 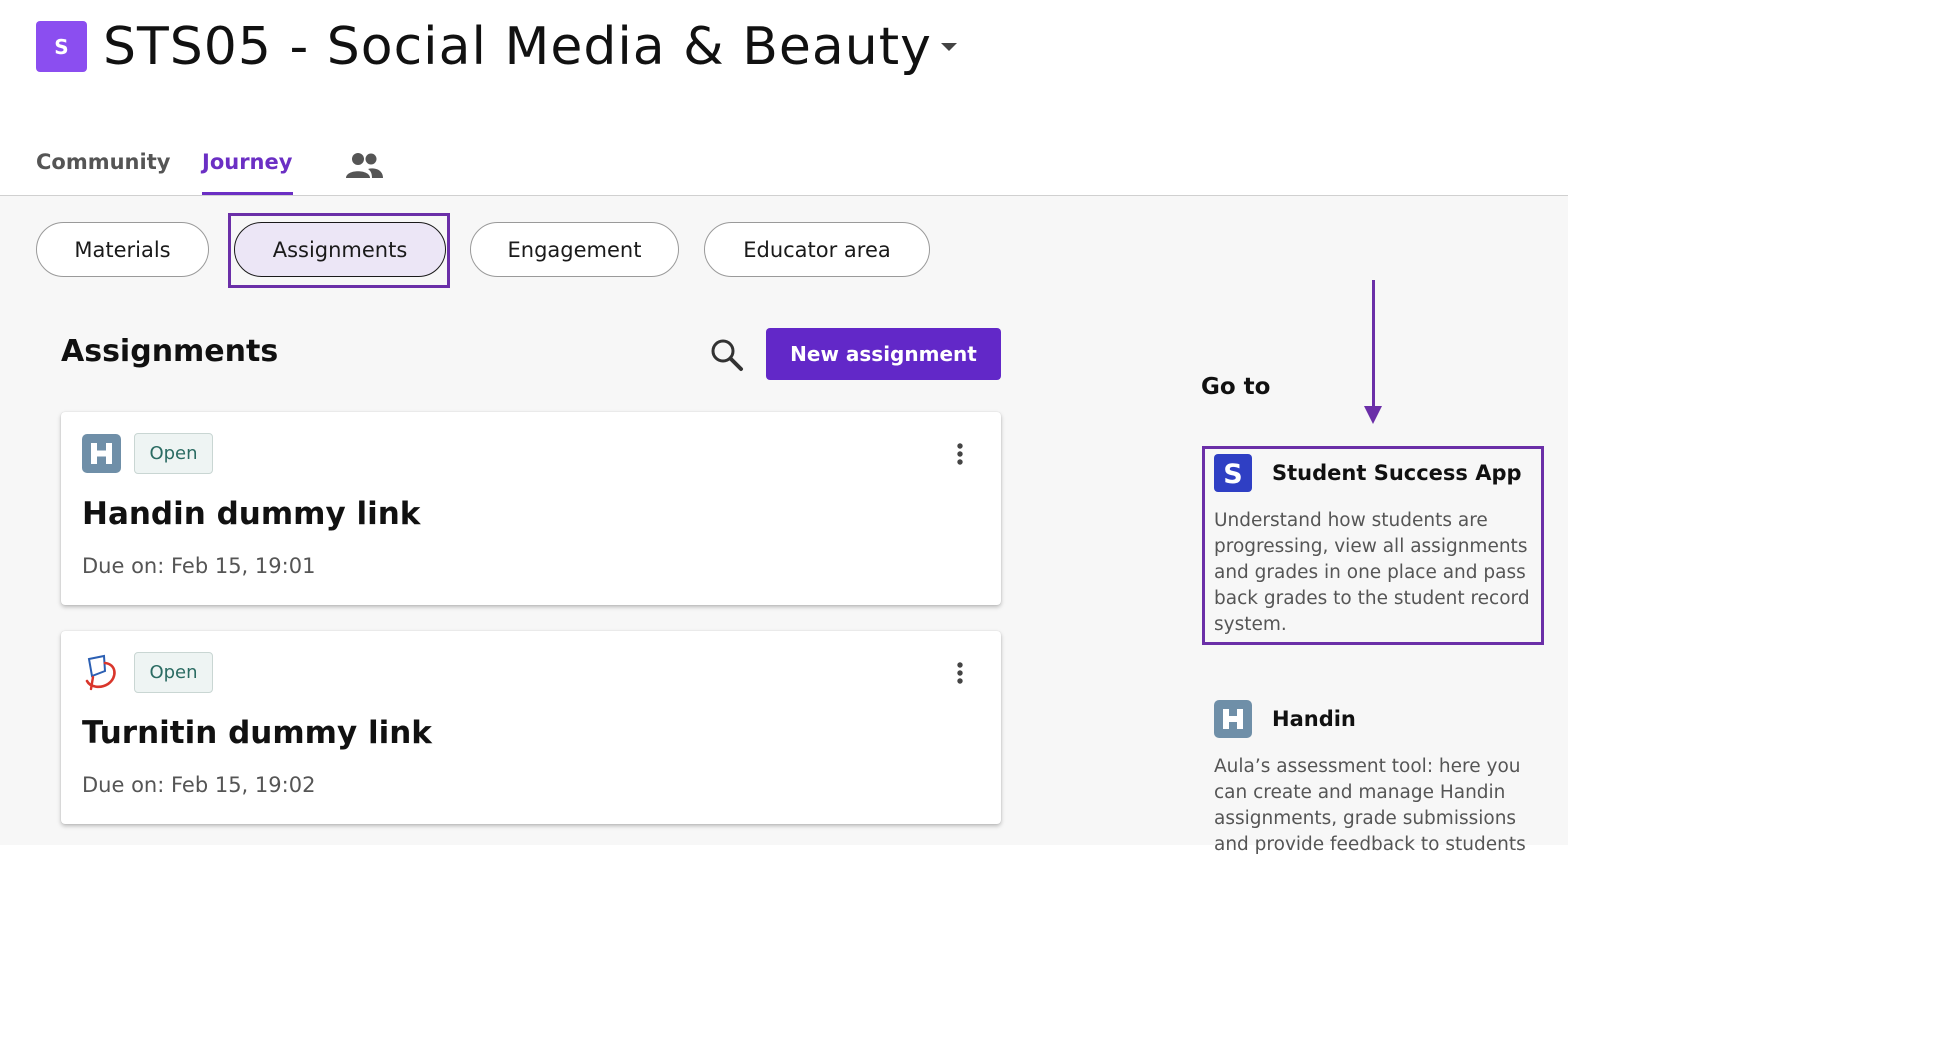 I want to click on people-icon, so click(x=364, y=165).